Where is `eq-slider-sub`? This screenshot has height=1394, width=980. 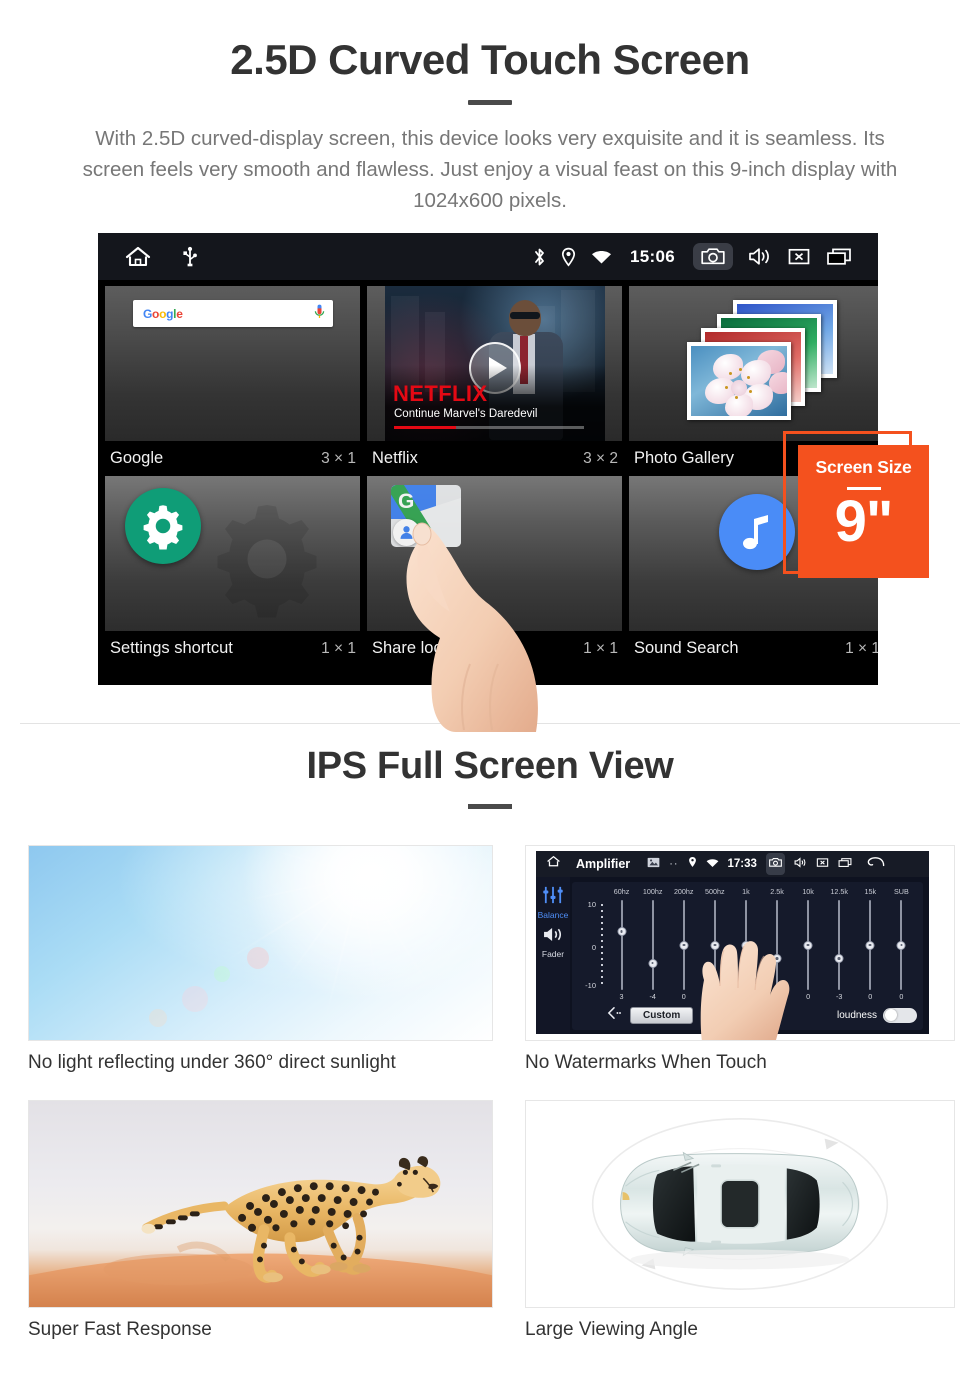 eq-slider-sub is located at coordinates (901, 945).